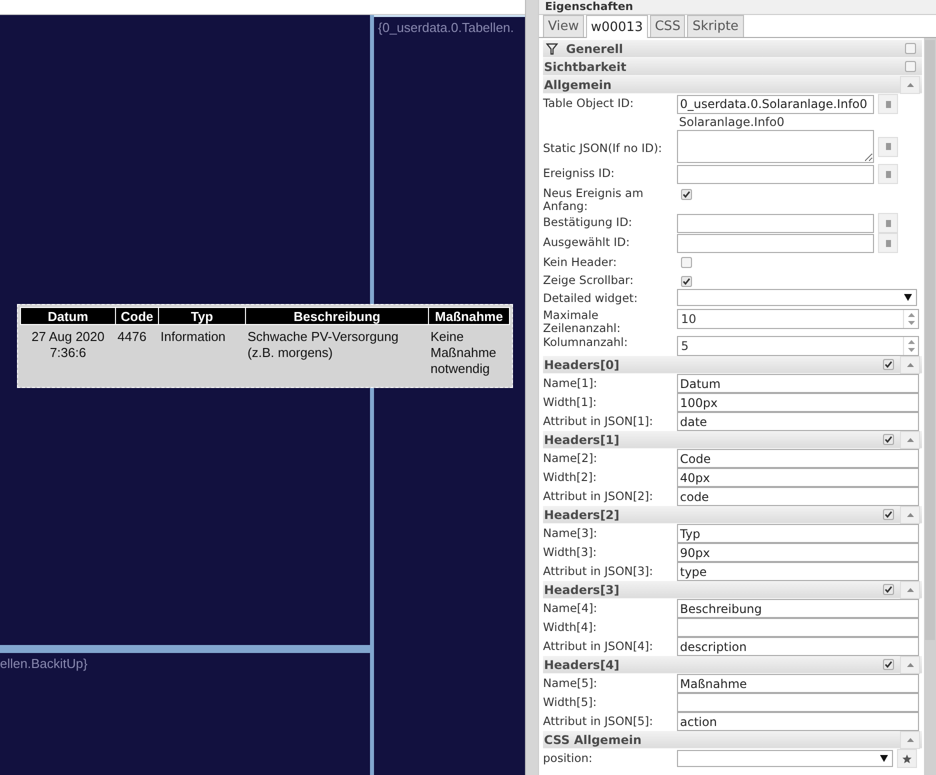  I want to click on field-label: Attribut in JSON[2]:, so click(598, 495).